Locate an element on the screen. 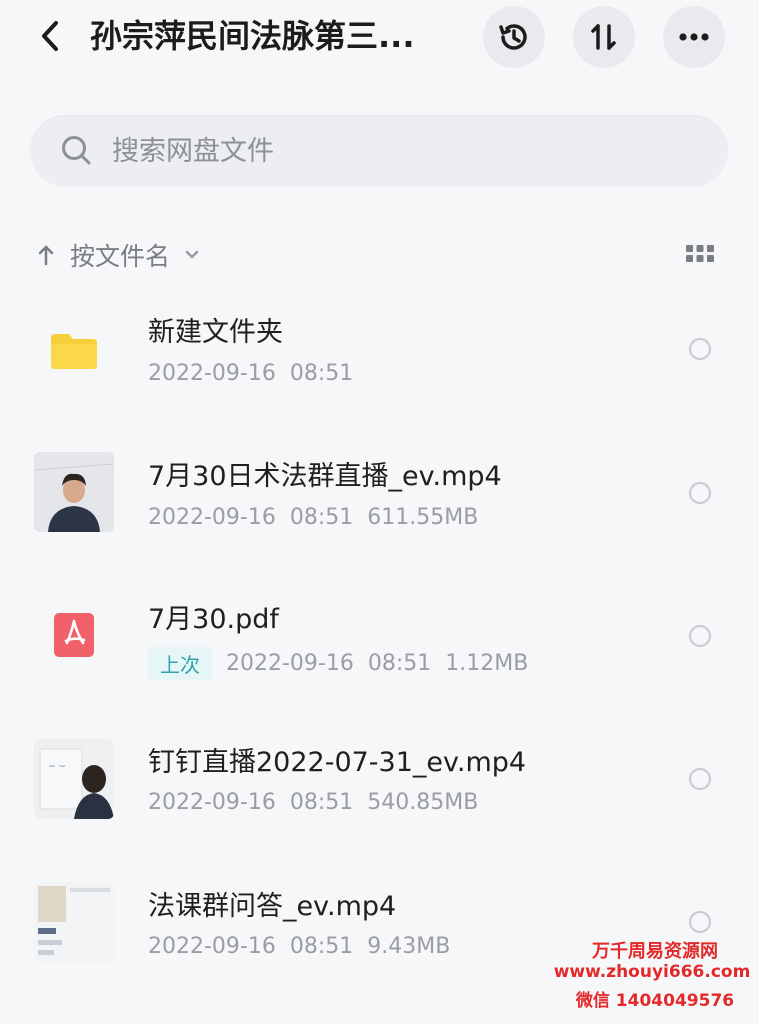  file-size: 611.55MB is located at coordinates (423, 517).